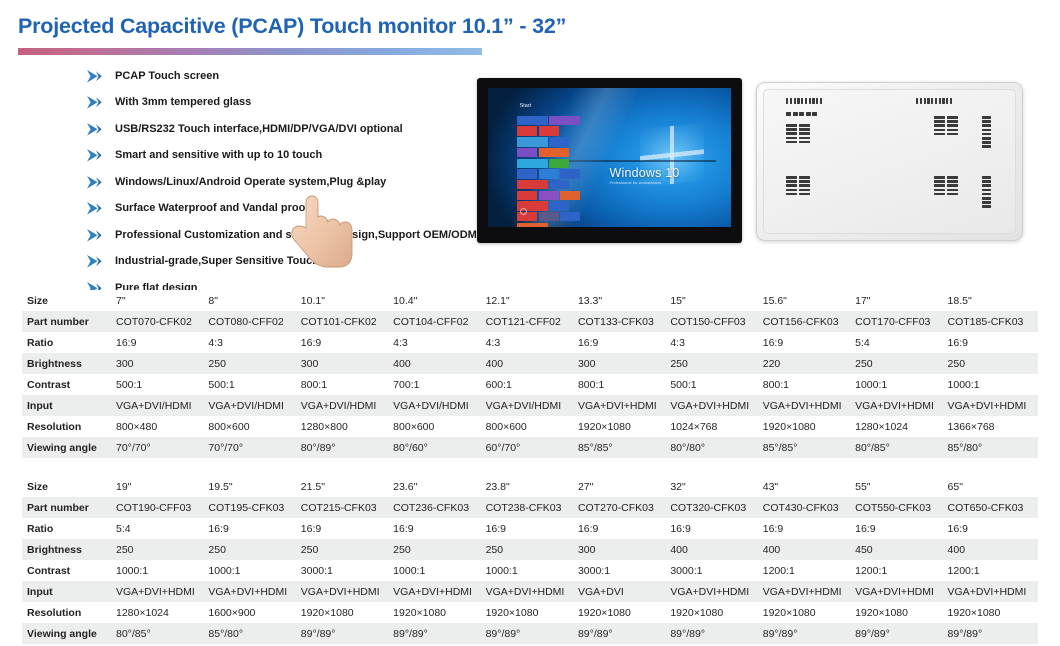  I want to click on spec-cell: 800×600, so click(437, 426).